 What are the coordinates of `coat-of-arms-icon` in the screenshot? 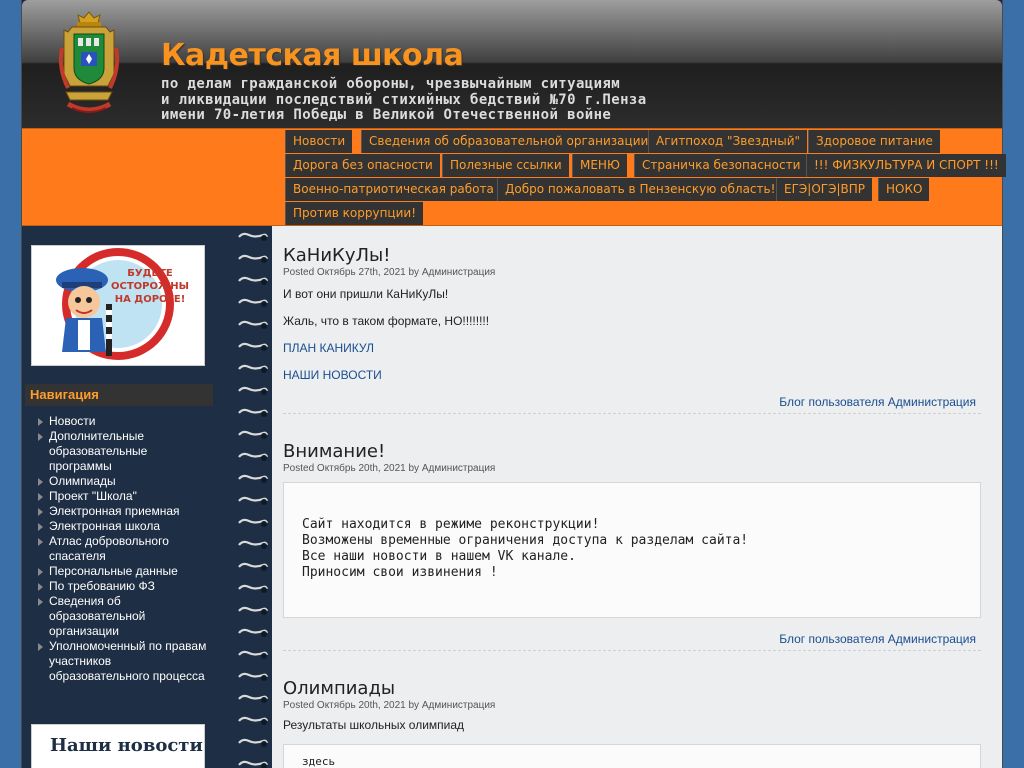 It's located at (89, 62).